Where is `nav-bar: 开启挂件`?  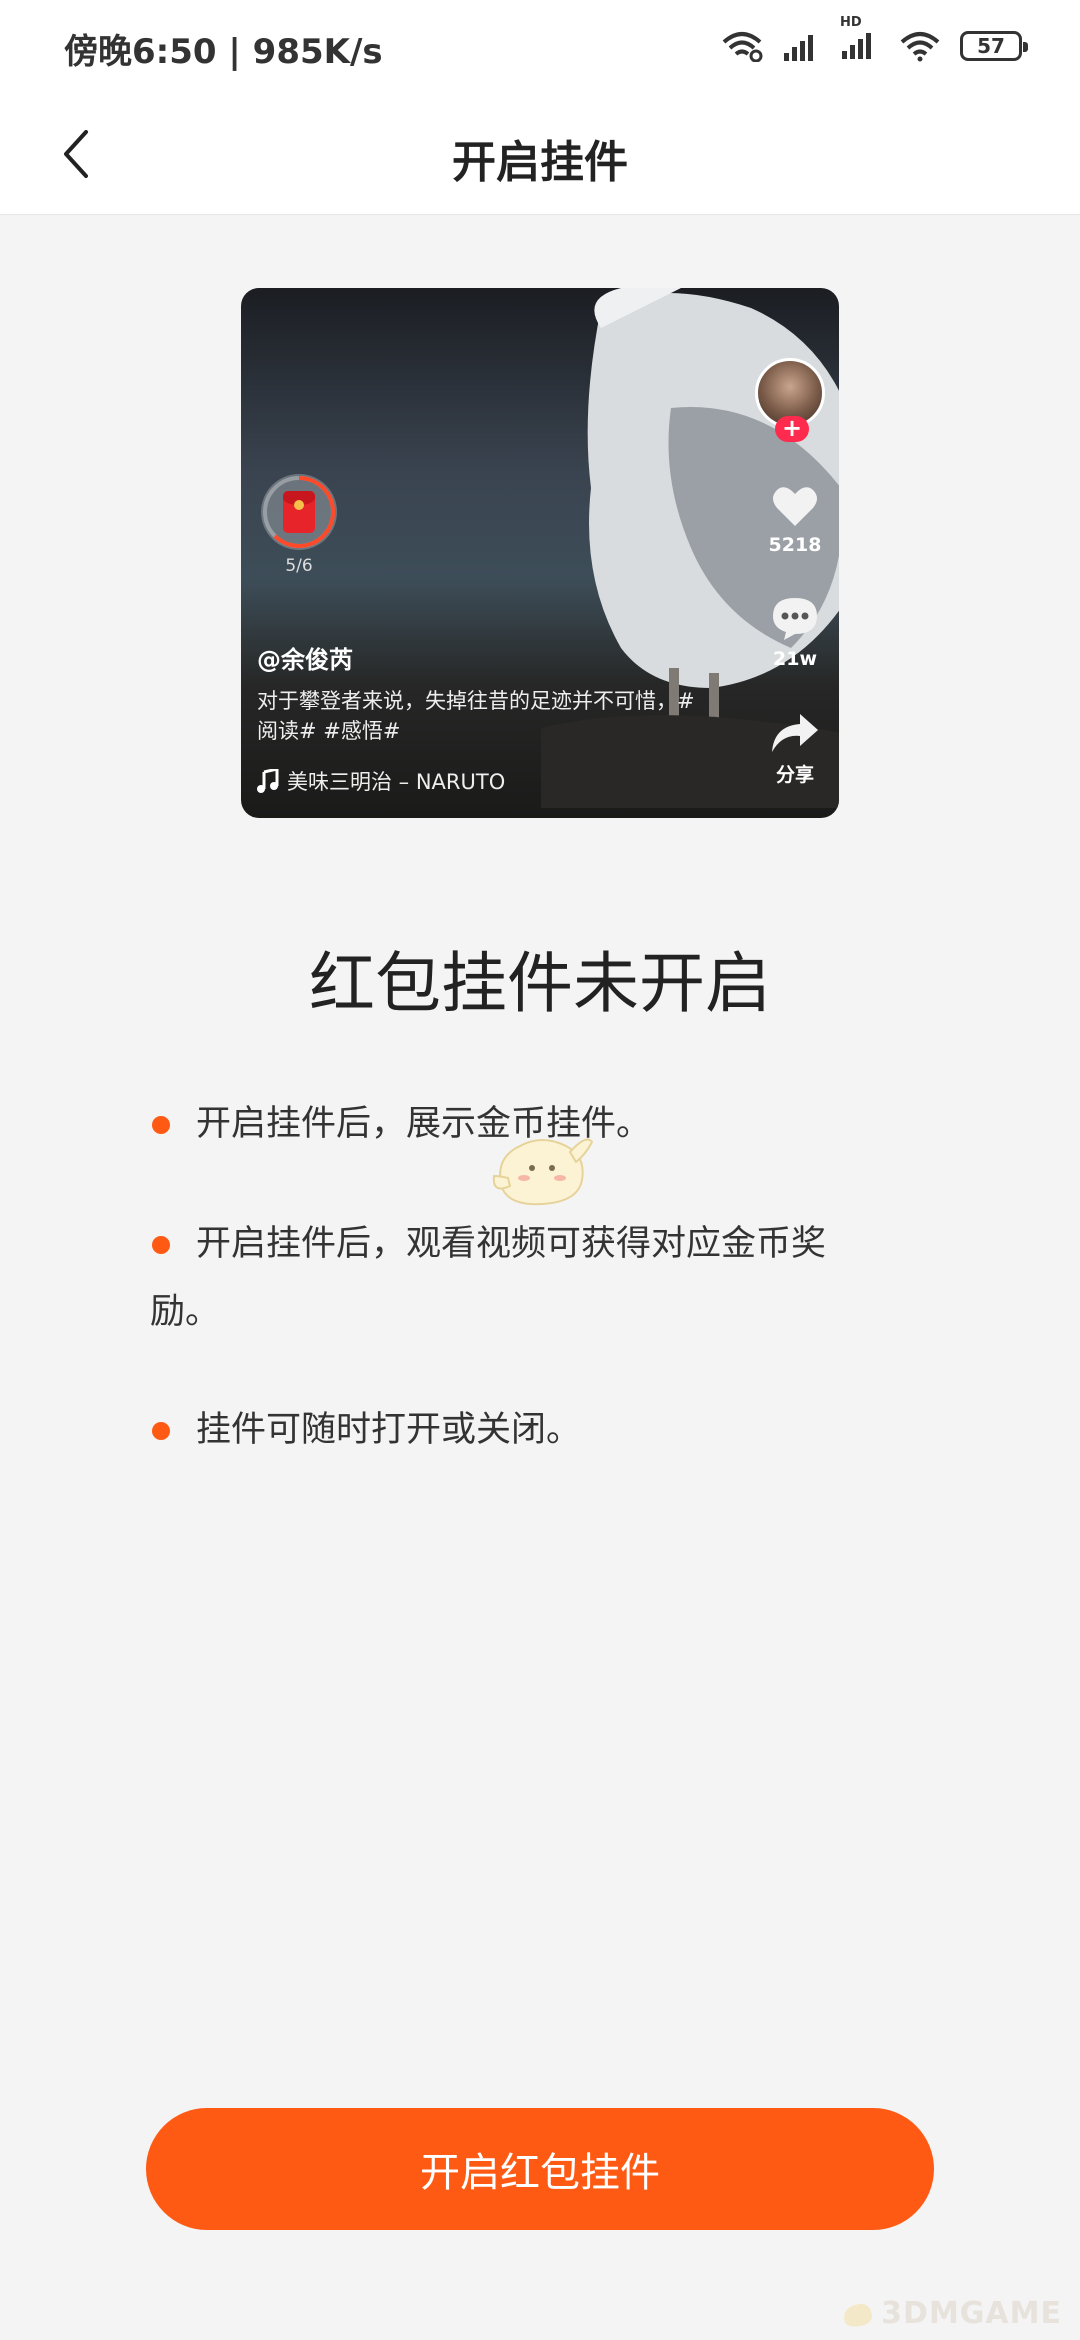
nav-bar: 开启挂件 is located at coordinates (540, 155).